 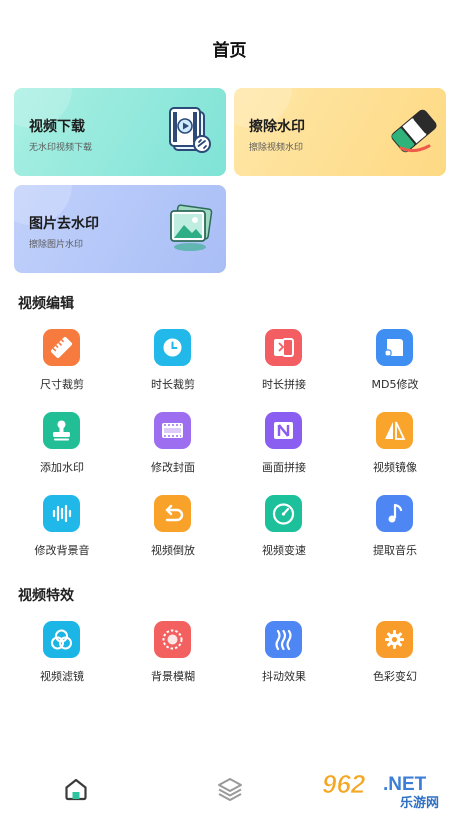 I want to click on film-strip-icon, so click(x=172, y=430).